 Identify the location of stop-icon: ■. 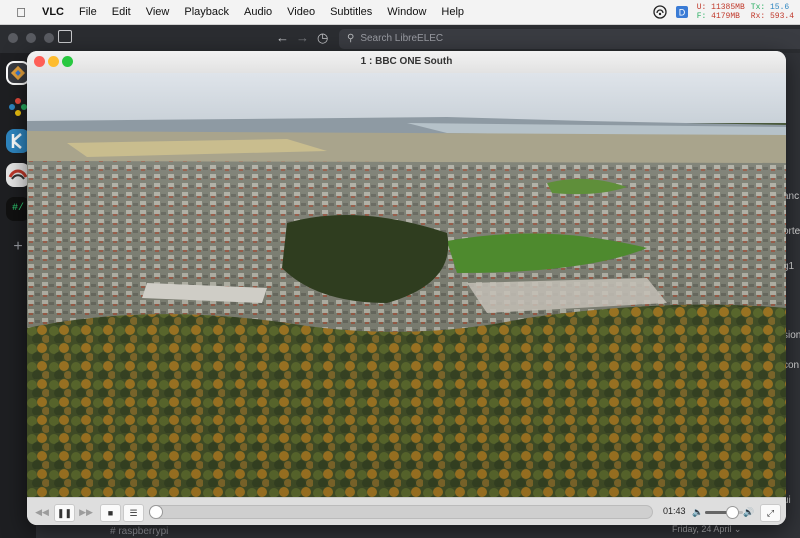
(110, 513).